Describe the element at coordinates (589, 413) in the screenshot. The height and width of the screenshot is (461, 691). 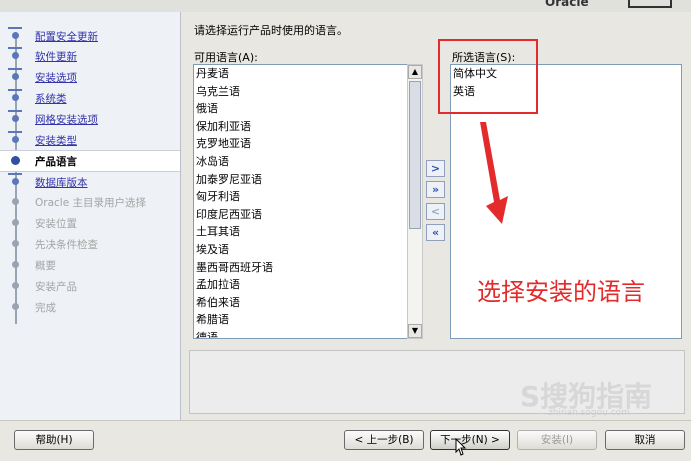
I see `watermark-url: zhinan.sogou.com` at that location.